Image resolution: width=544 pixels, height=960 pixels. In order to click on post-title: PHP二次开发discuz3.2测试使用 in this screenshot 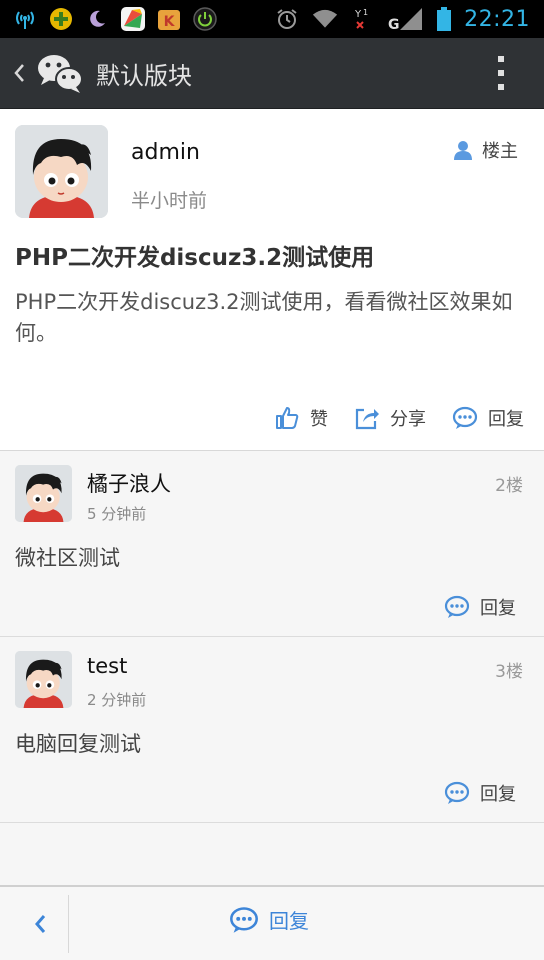, I will do `click(195, 258)`.